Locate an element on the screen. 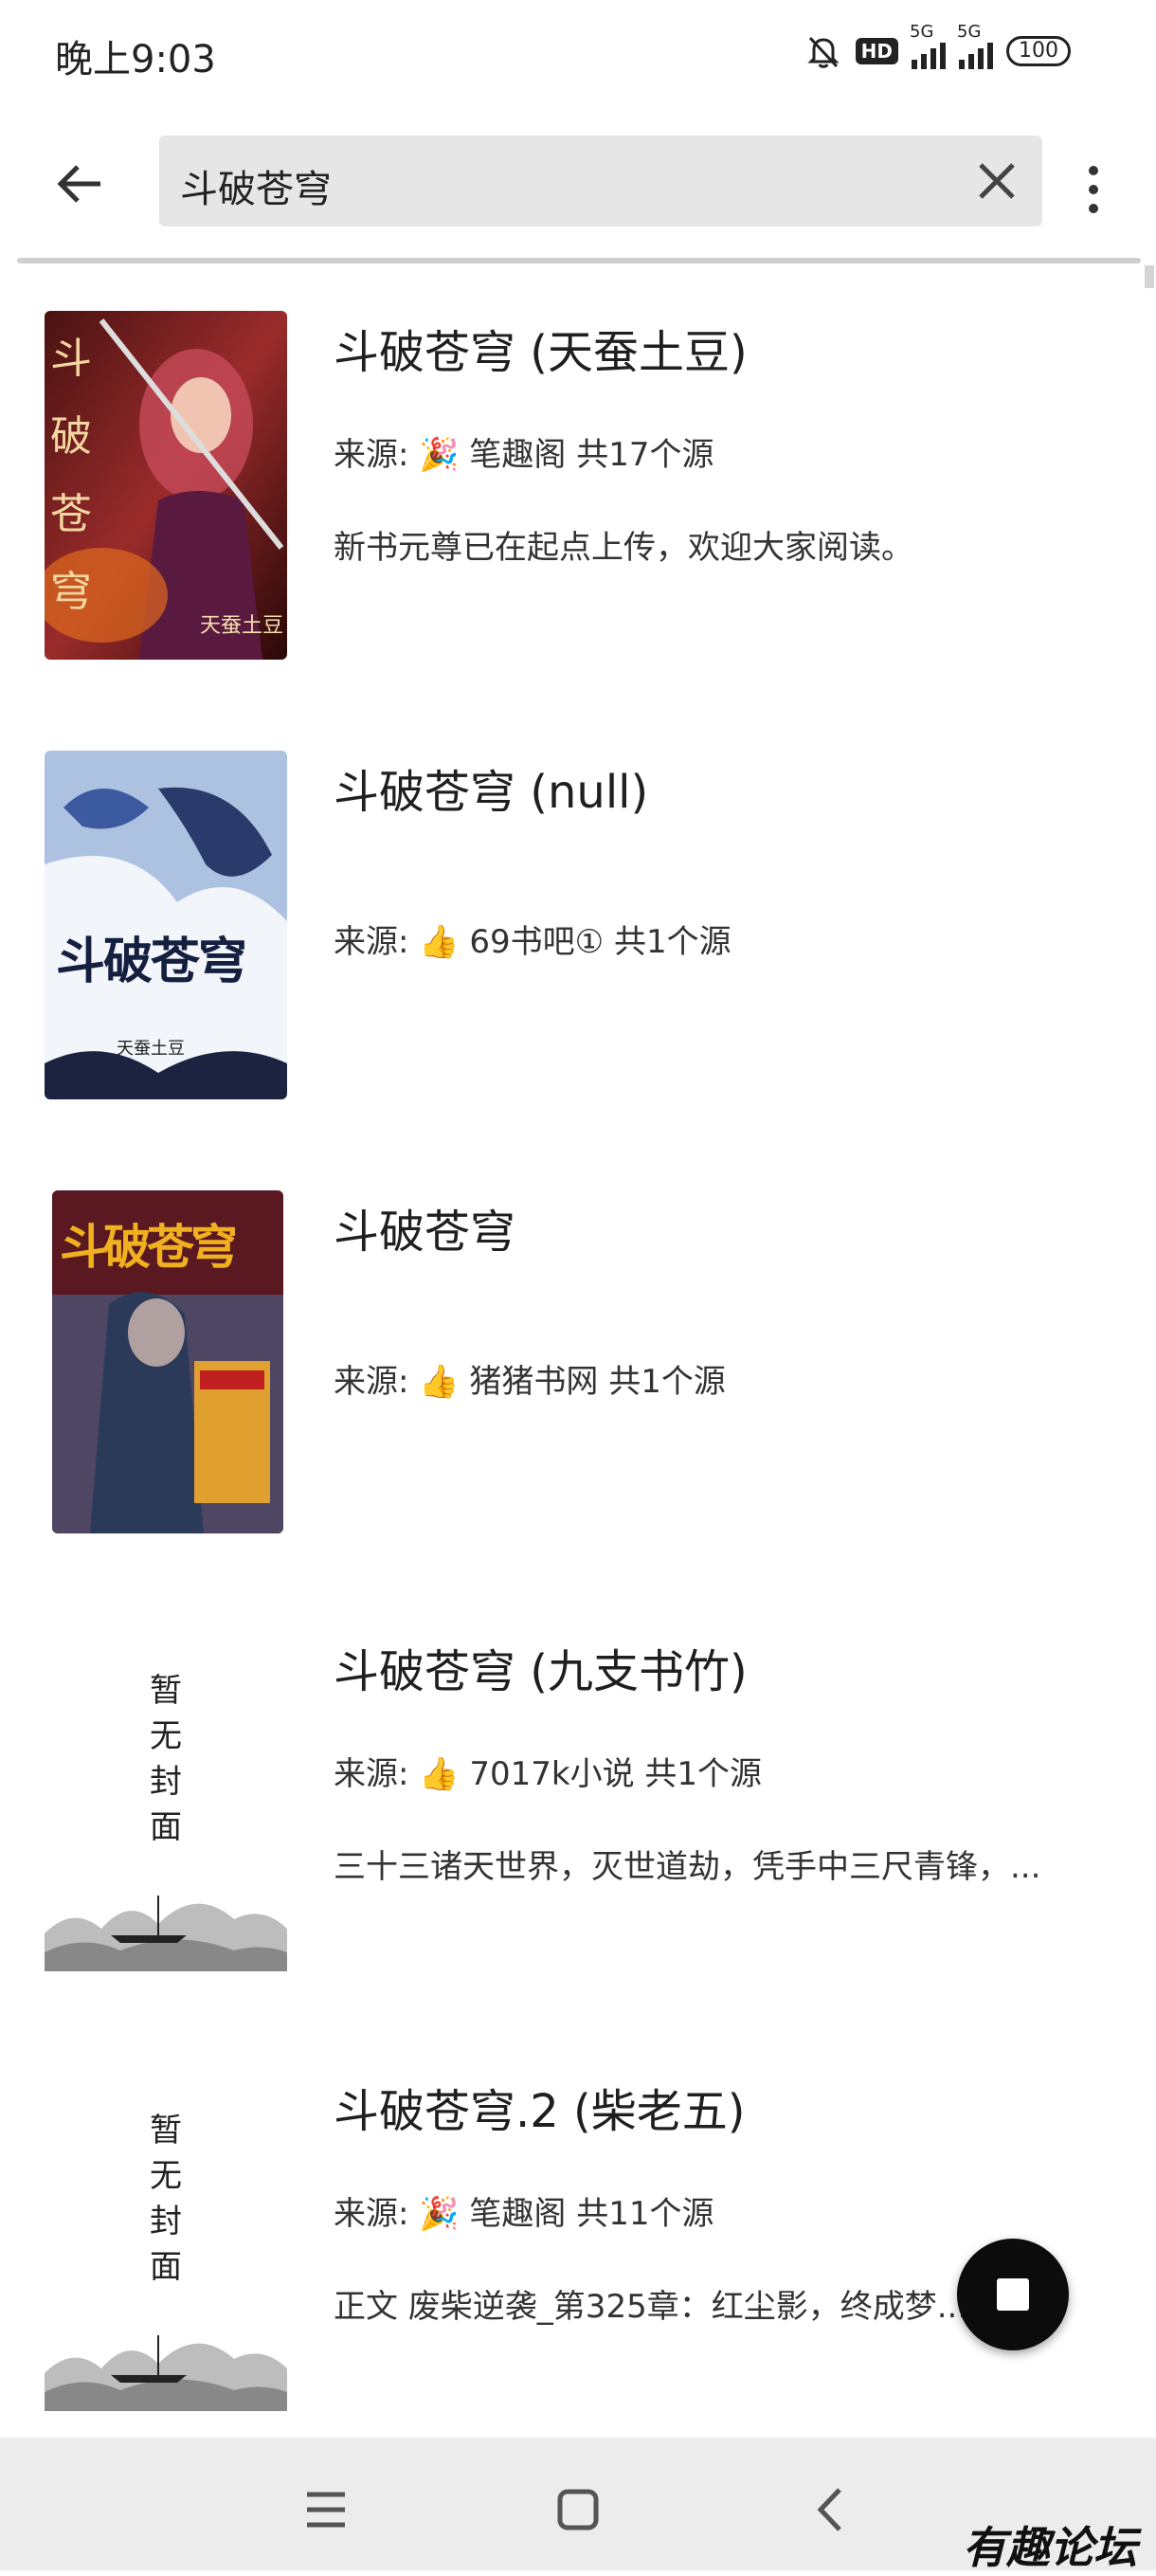  back-button is located at coordinates (79, 184).